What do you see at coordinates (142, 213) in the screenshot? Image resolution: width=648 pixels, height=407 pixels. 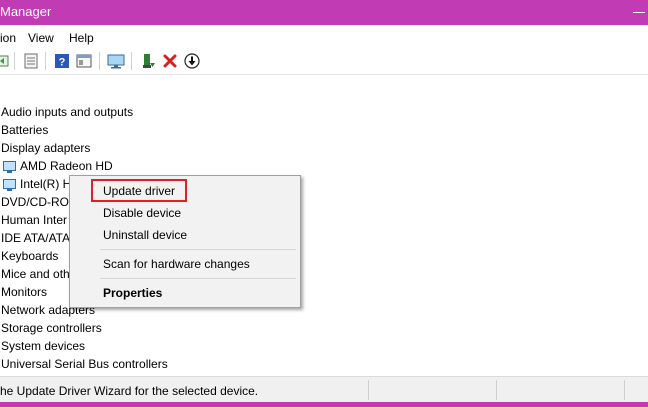 I see `menu-item-disable-device: Disable device` at bounding box center [142, 213].